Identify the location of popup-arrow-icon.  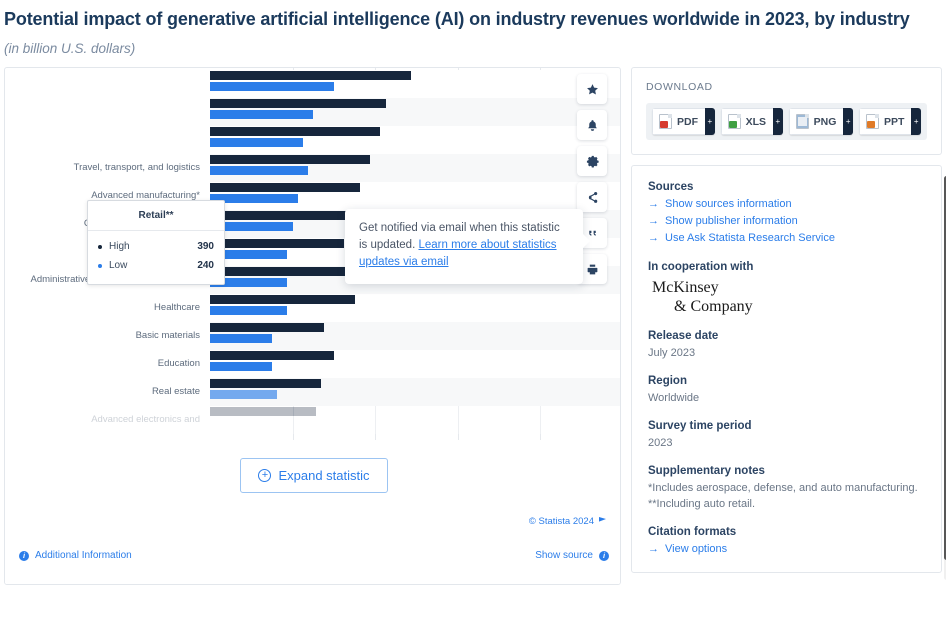
(586, 241).